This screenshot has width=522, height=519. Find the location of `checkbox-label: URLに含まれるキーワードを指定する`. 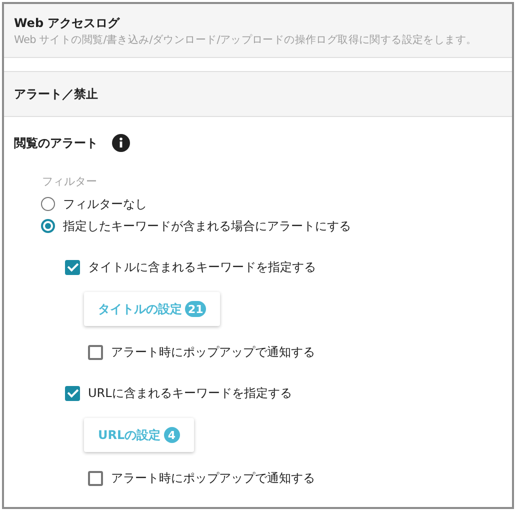

checkbox-label: URLに含まれるキーワードを指定する is located at coordinates (190, 393).